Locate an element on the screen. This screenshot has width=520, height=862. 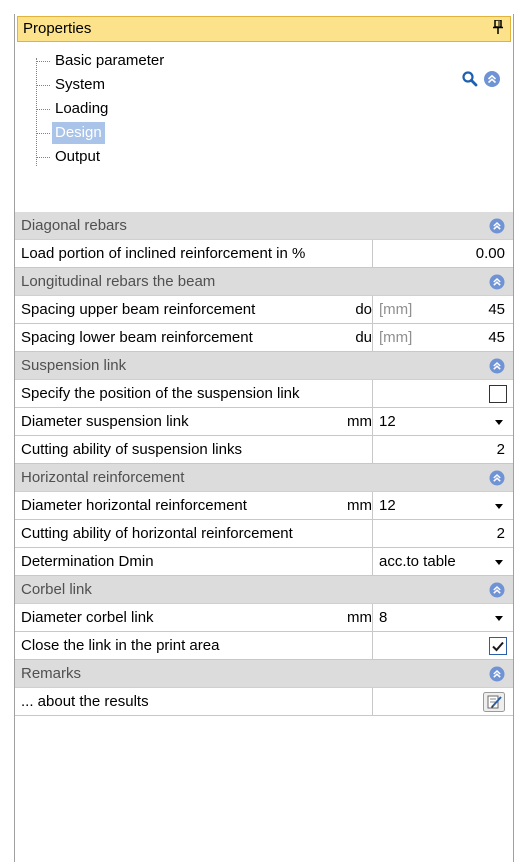
row-diameter-horizontal: Diameter horizontal reinforcement mm 12 is located at coordinates (264, 506).